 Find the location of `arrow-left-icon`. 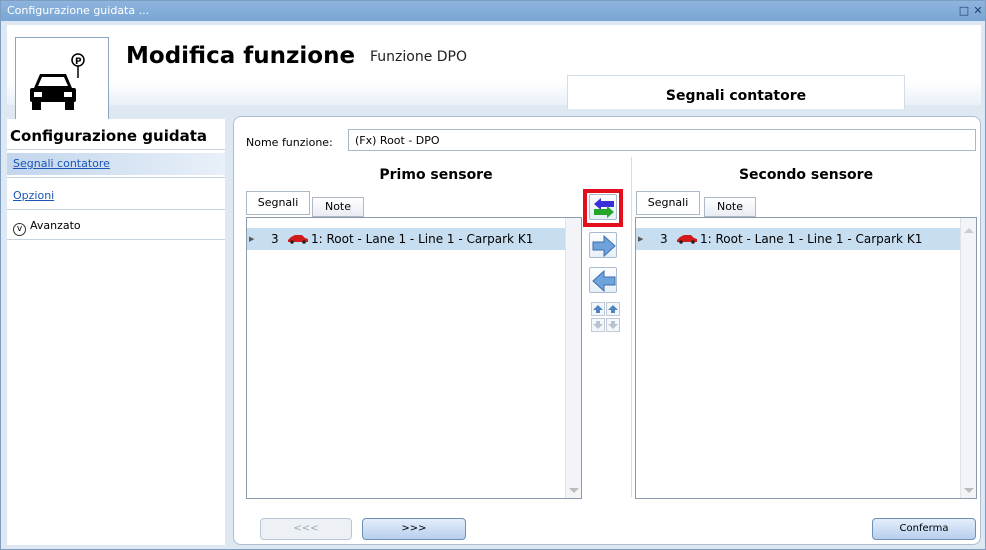

arrow-left-icon is located at coordinates (604, 281).